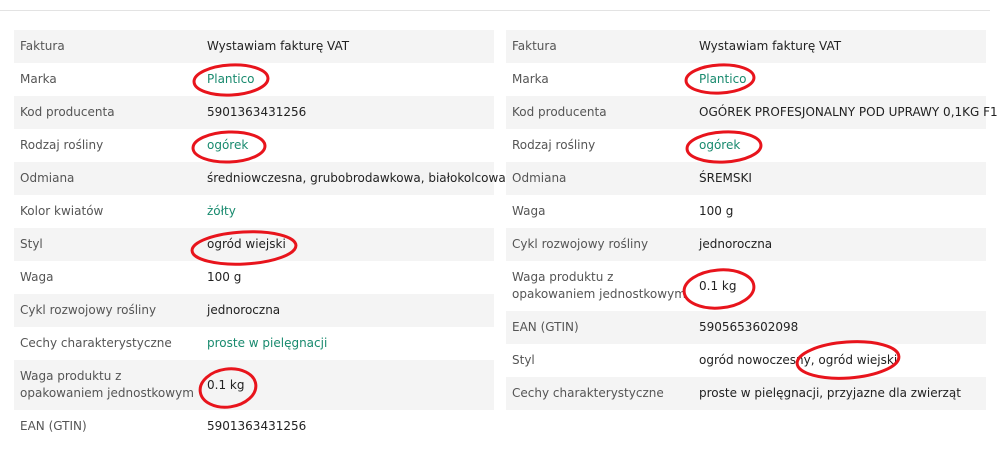 This screenshot has width=999, height=460. I want to click on table-row: EAN (GTIN) 5905653602098, so click(746, 327).